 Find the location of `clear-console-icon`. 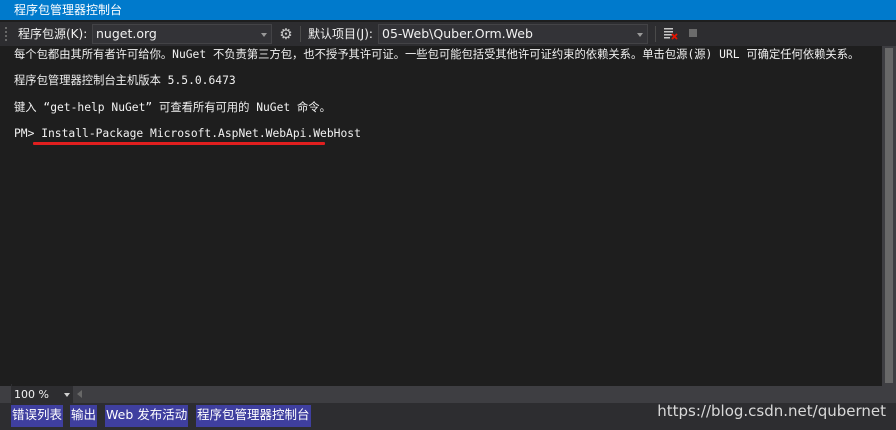

clear-console-icon is located at coordinates (670, 34).